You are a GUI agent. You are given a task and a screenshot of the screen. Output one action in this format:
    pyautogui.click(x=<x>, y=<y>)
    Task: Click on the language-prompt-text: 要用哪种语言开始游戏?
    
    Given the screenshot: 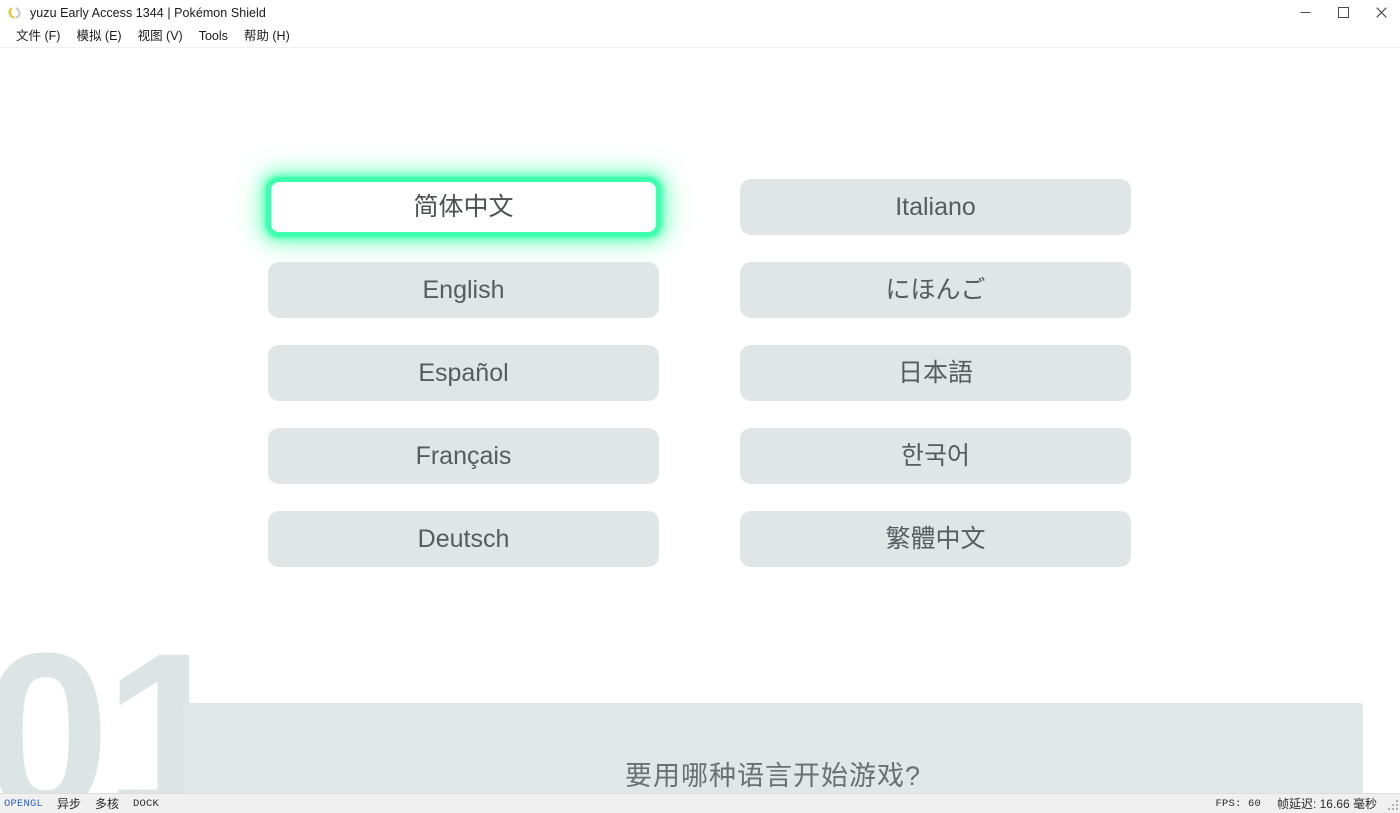 What is the action you would take?
    pyautogui.click(x=773, y=775)
    